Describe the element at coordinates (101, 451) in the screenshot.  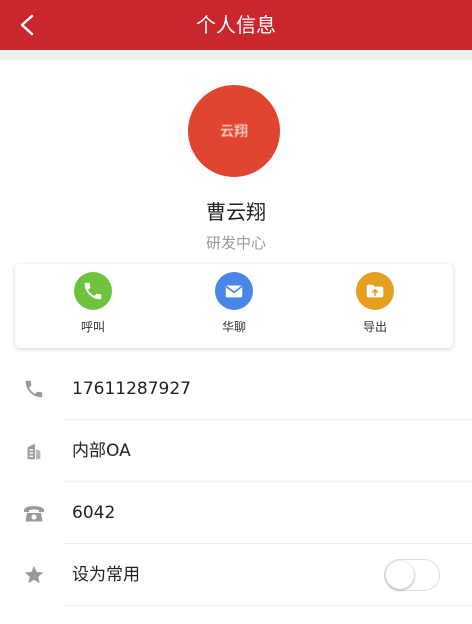
I see `organization-name: 内部OA` at that location.